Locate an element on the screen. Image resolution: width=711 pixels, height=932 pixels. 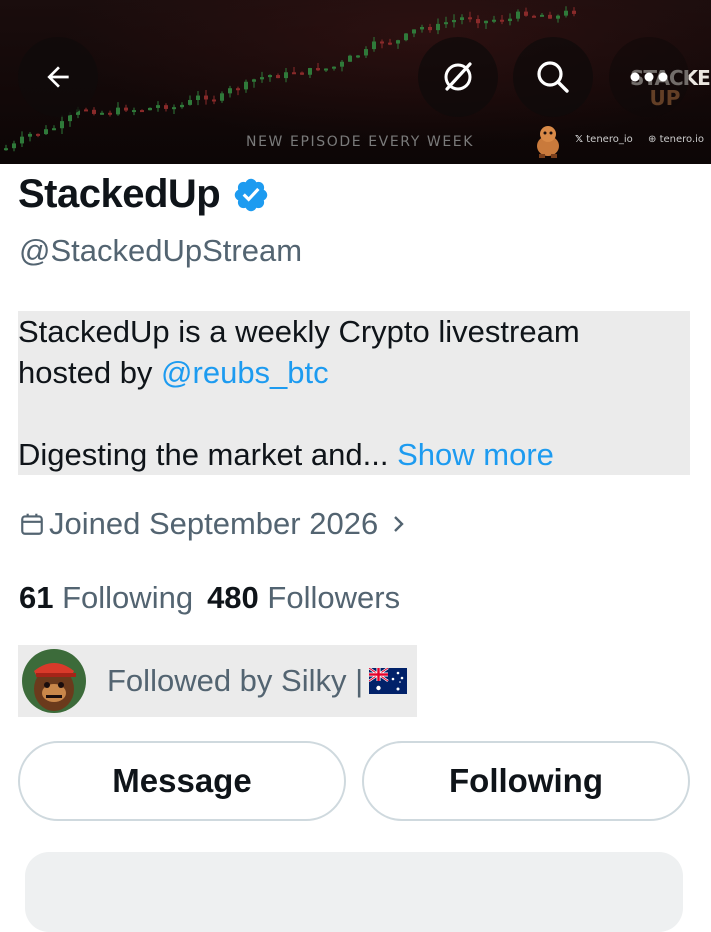
search-button is located at coordinates (553, 77).